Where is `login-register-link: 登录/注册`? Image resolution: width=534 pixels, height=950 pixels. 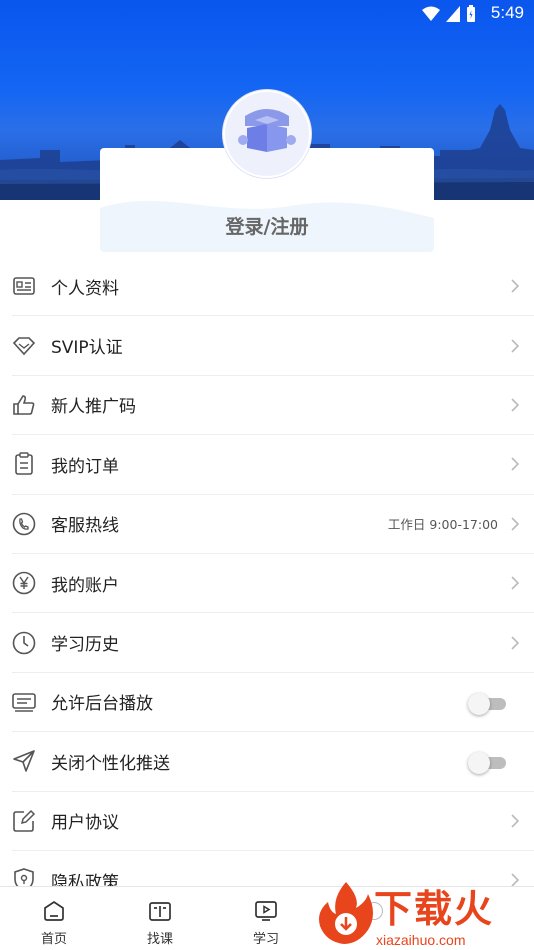 login-register-link: 登录/注册 is located at coordinates (267, 225).